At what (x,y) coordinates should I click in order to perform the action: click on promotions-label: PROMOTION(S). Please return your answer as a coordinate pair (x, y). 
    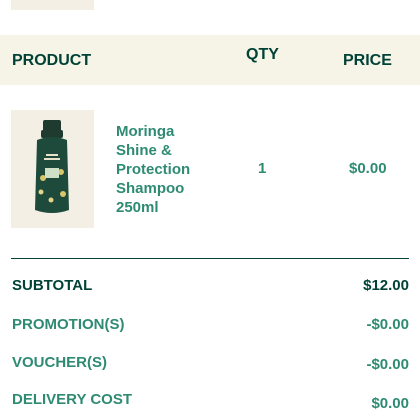
    Looking at the image, I should click on (68, 324).